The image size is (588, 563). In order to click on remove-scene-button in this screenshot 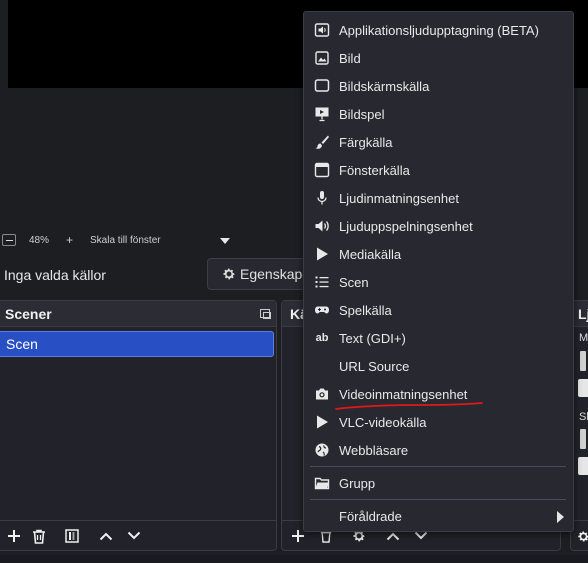, I will do `click(39, 536)`.